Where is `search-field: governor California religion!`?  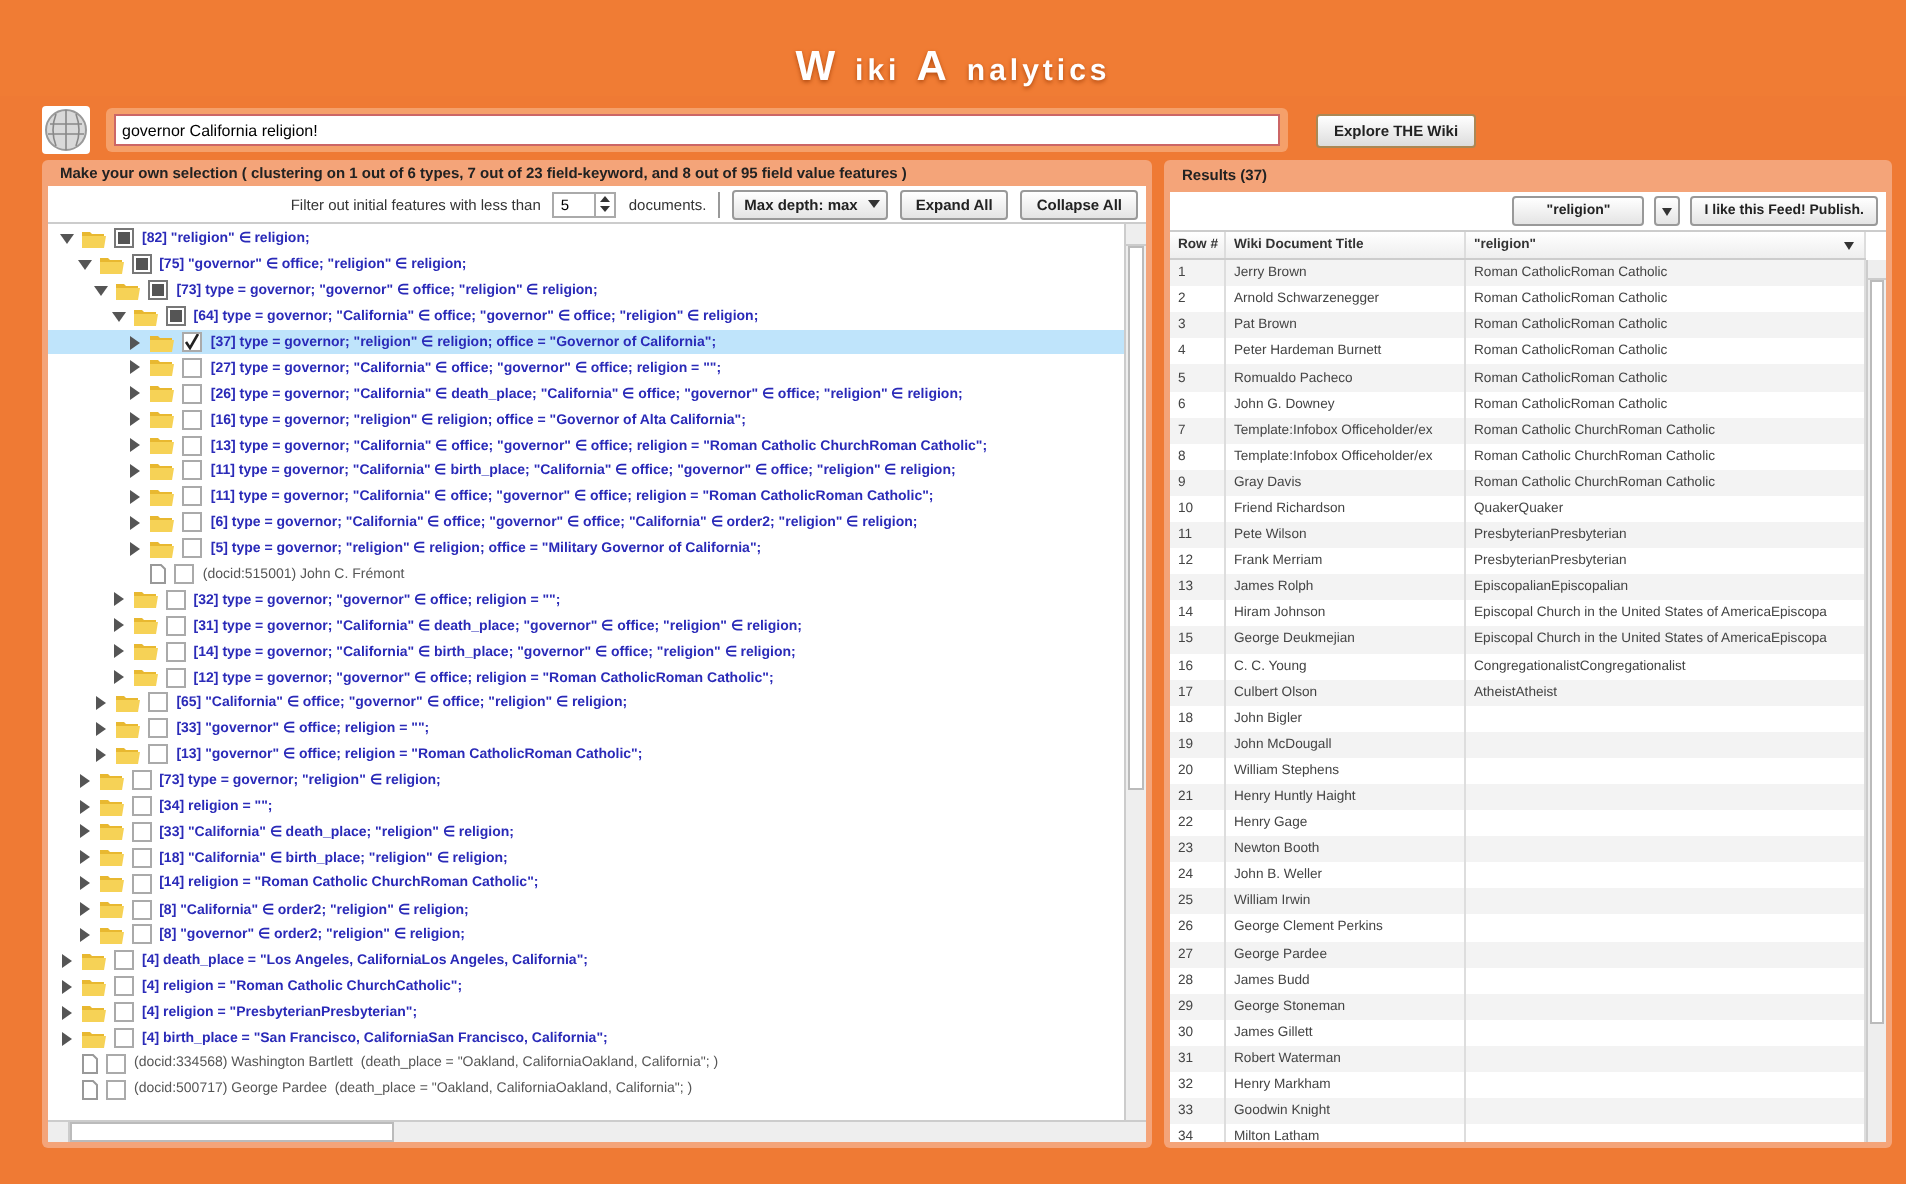 search-field: governor California religion! is located at coordinates (697, 130).